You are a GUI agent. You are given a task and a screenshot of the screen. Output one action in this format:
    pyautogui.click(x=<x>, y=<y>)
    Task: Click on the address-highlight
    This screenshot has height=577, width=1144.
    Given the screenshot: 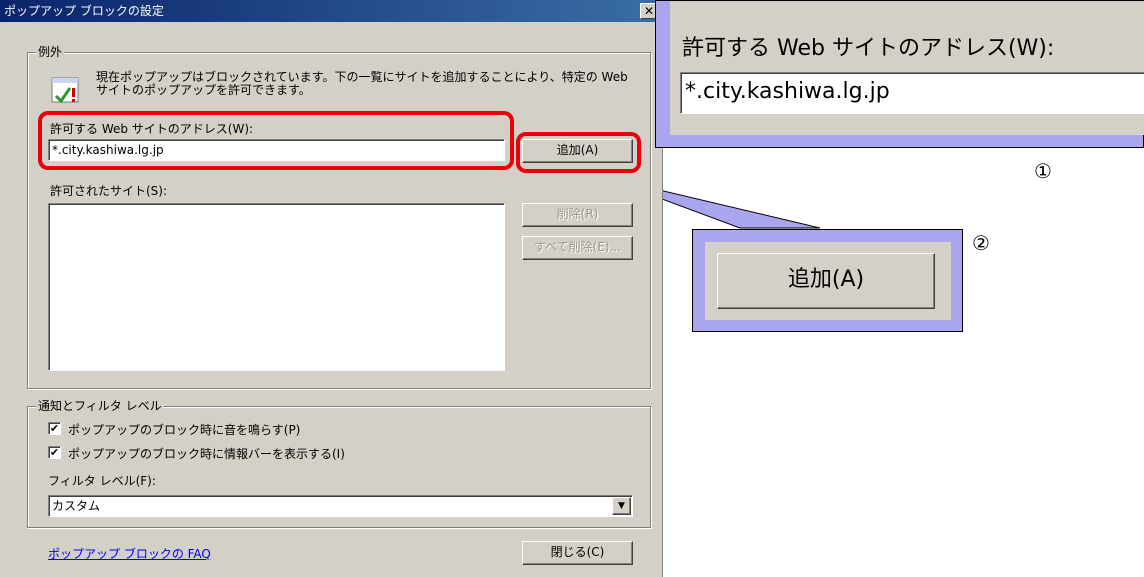 What is the action you would take?
    pyautogui.click(x=276, y=140)
    